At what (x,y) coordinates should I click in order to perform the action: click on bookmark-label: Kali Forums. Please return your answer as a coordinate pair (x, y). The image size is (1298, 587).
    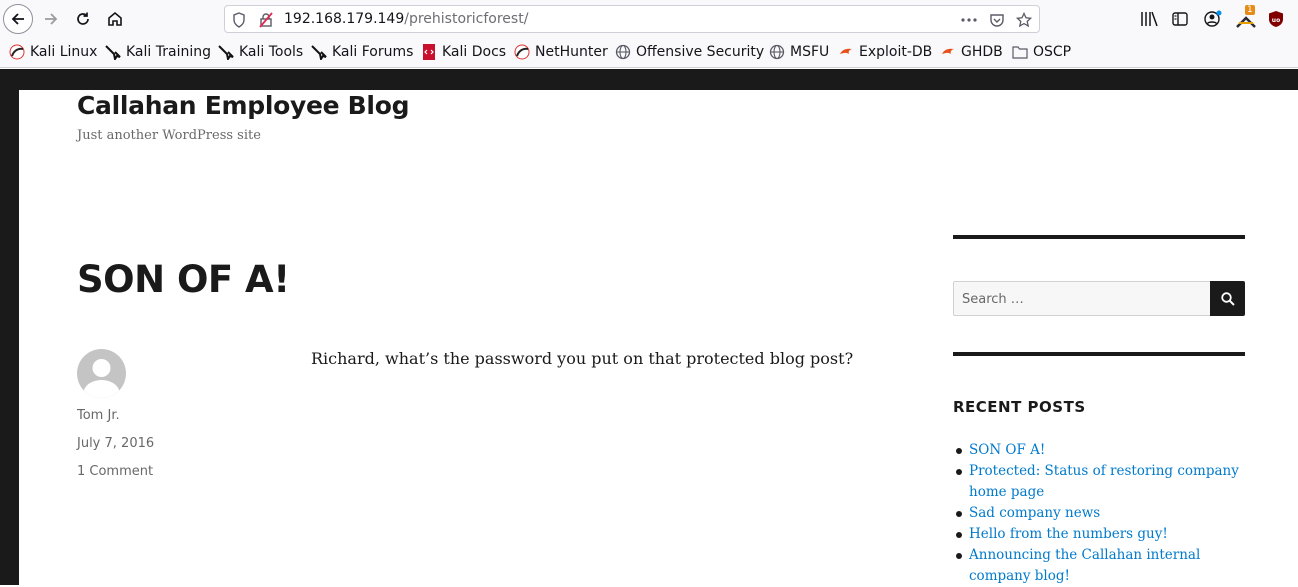
    Looking at the image, I should click on (373, 52).